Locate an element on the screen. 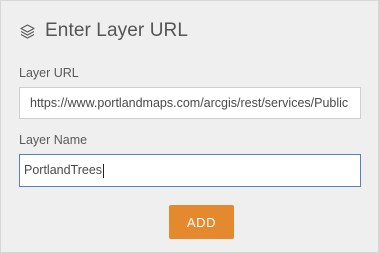 The width and height of the screenshot is (379, 253). layer-url-label: Layer URL is located at coordinates (49, 73).